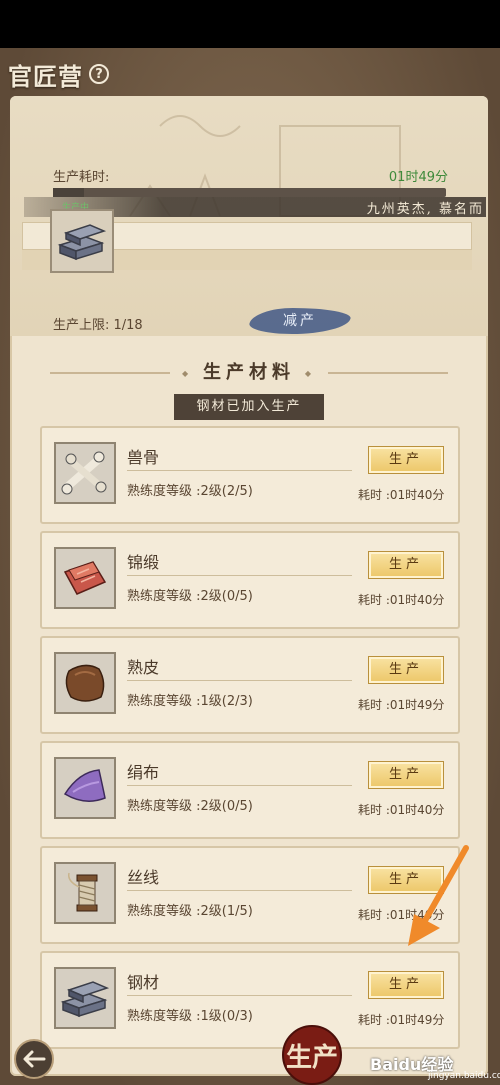  I want to click on produce-seal-button: 生产, so click(312, 1055).